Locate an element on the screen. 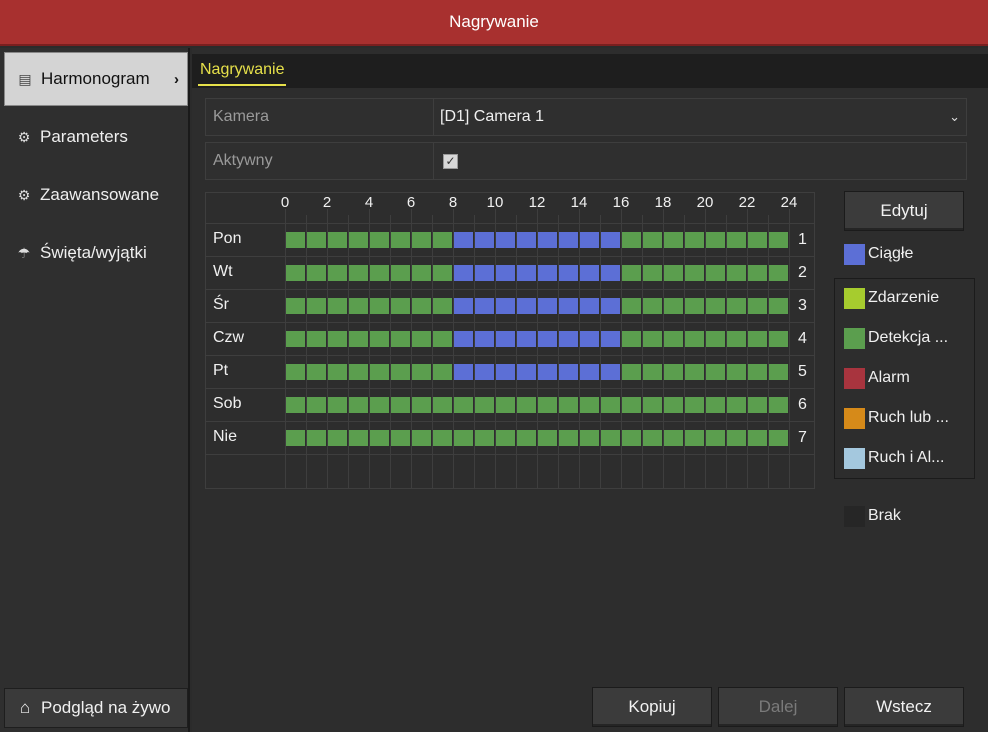 The width and height of the screenshot is (988, 732). camera-select: [D1] Camera 1 is located at coordinates (492, 117).